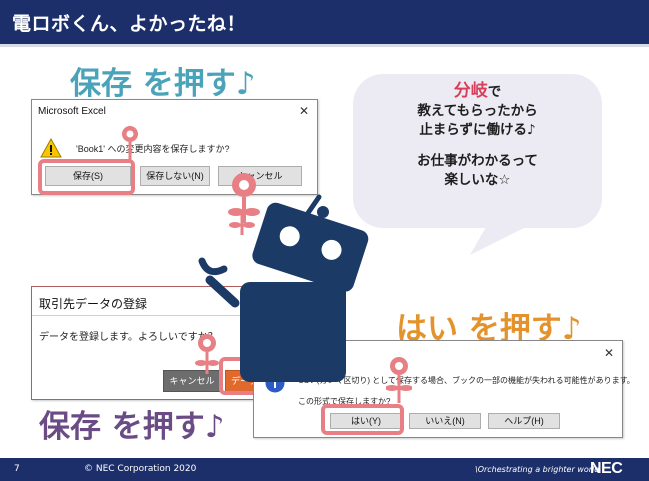 The width and height of the screenshot is (649, 481). I want to click on warning-icon, so click(51, 148).